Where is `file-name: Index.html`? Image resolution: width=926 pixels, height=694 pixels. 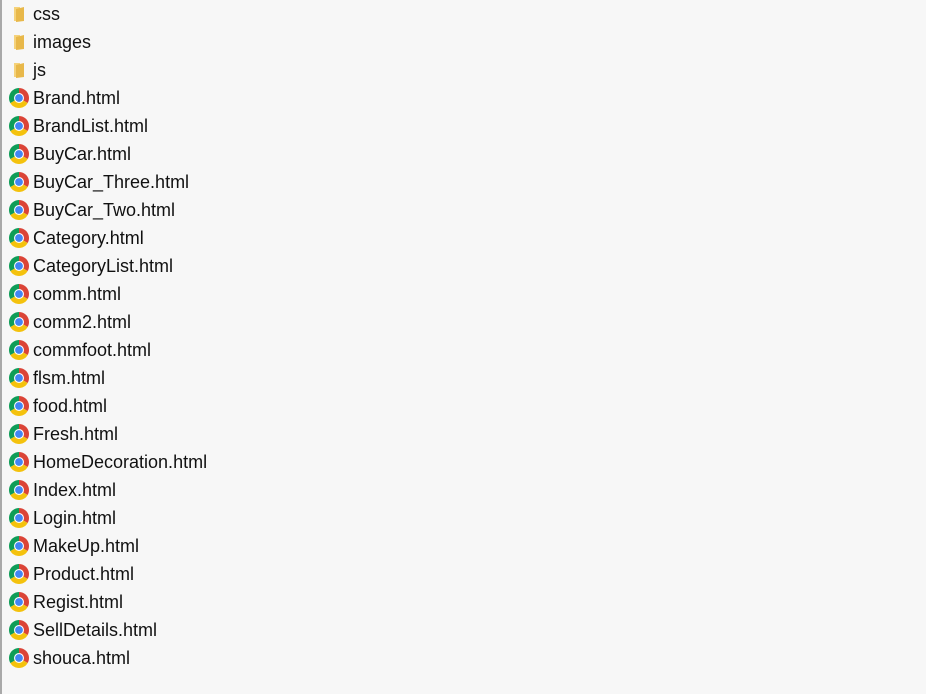
file-name: Index.html is located at coordinates (75, 490).